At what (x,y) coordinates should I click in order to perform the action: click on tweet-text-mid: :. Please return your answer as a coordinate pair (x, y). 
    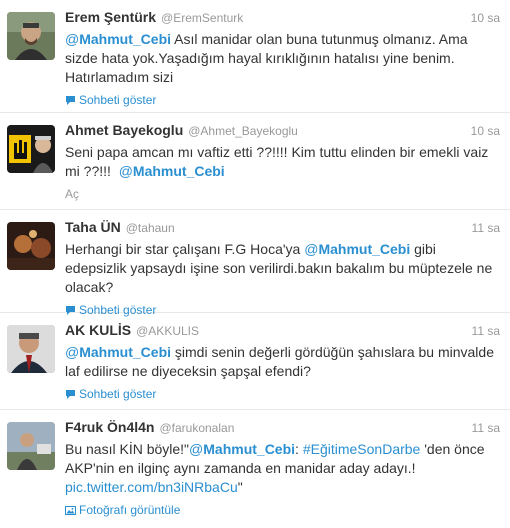
    Looking at the image, I should click on (299, 449).